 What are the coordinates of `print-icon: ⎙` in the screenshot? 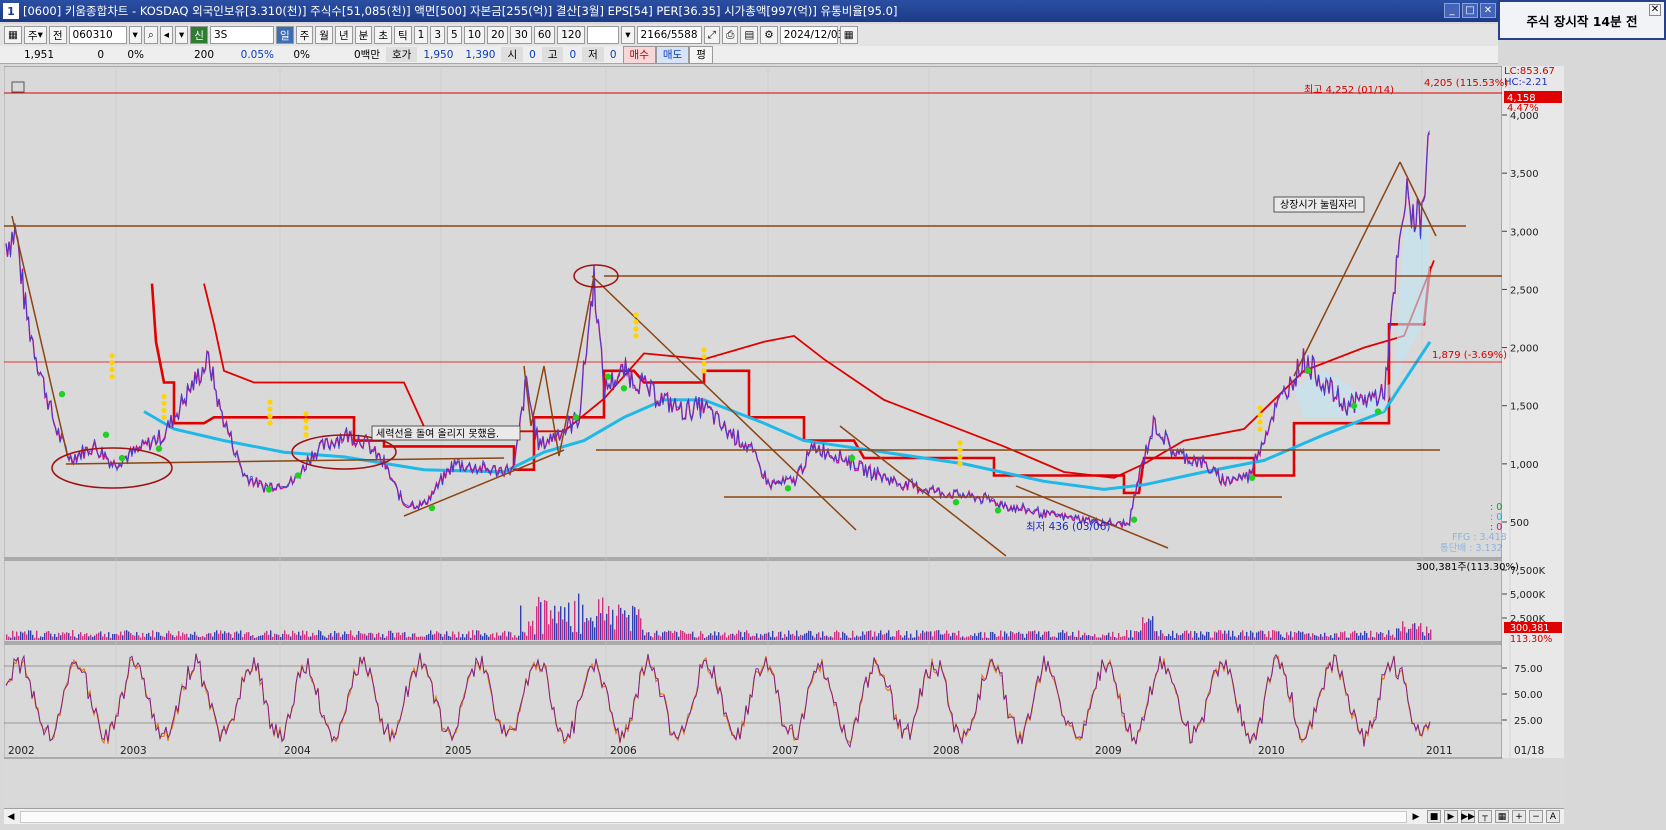 It's located at (730, 35).